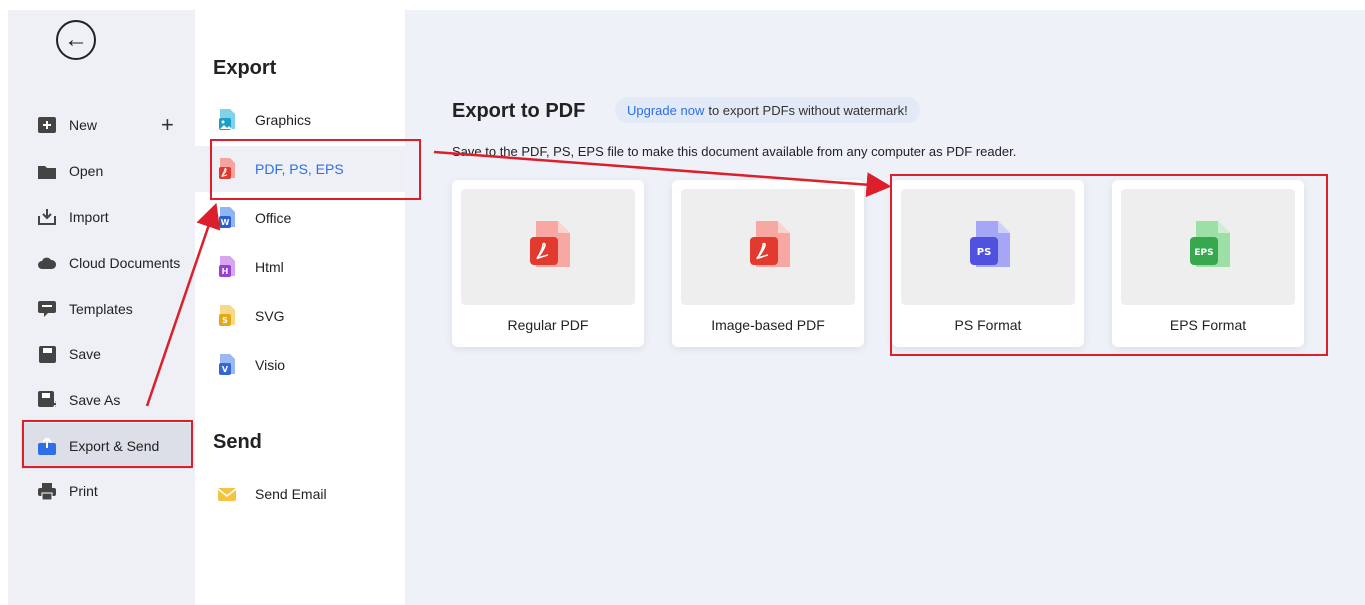 The width and height of the screenshot is (1365, 605). Describe the element at coordinates (125, 263) in the screenshot. I see `menu-item-label: Cloud Documents` at that location.